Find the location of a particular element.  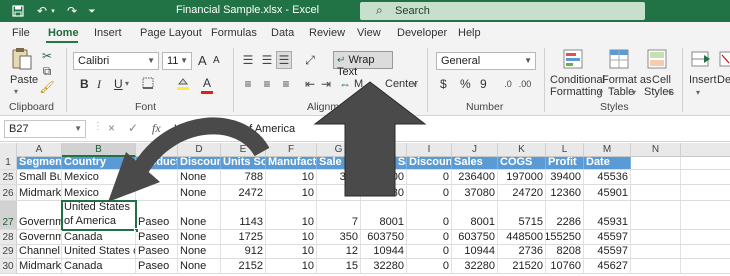

cell-h27: 8001 is located at coordinates (384, 215).